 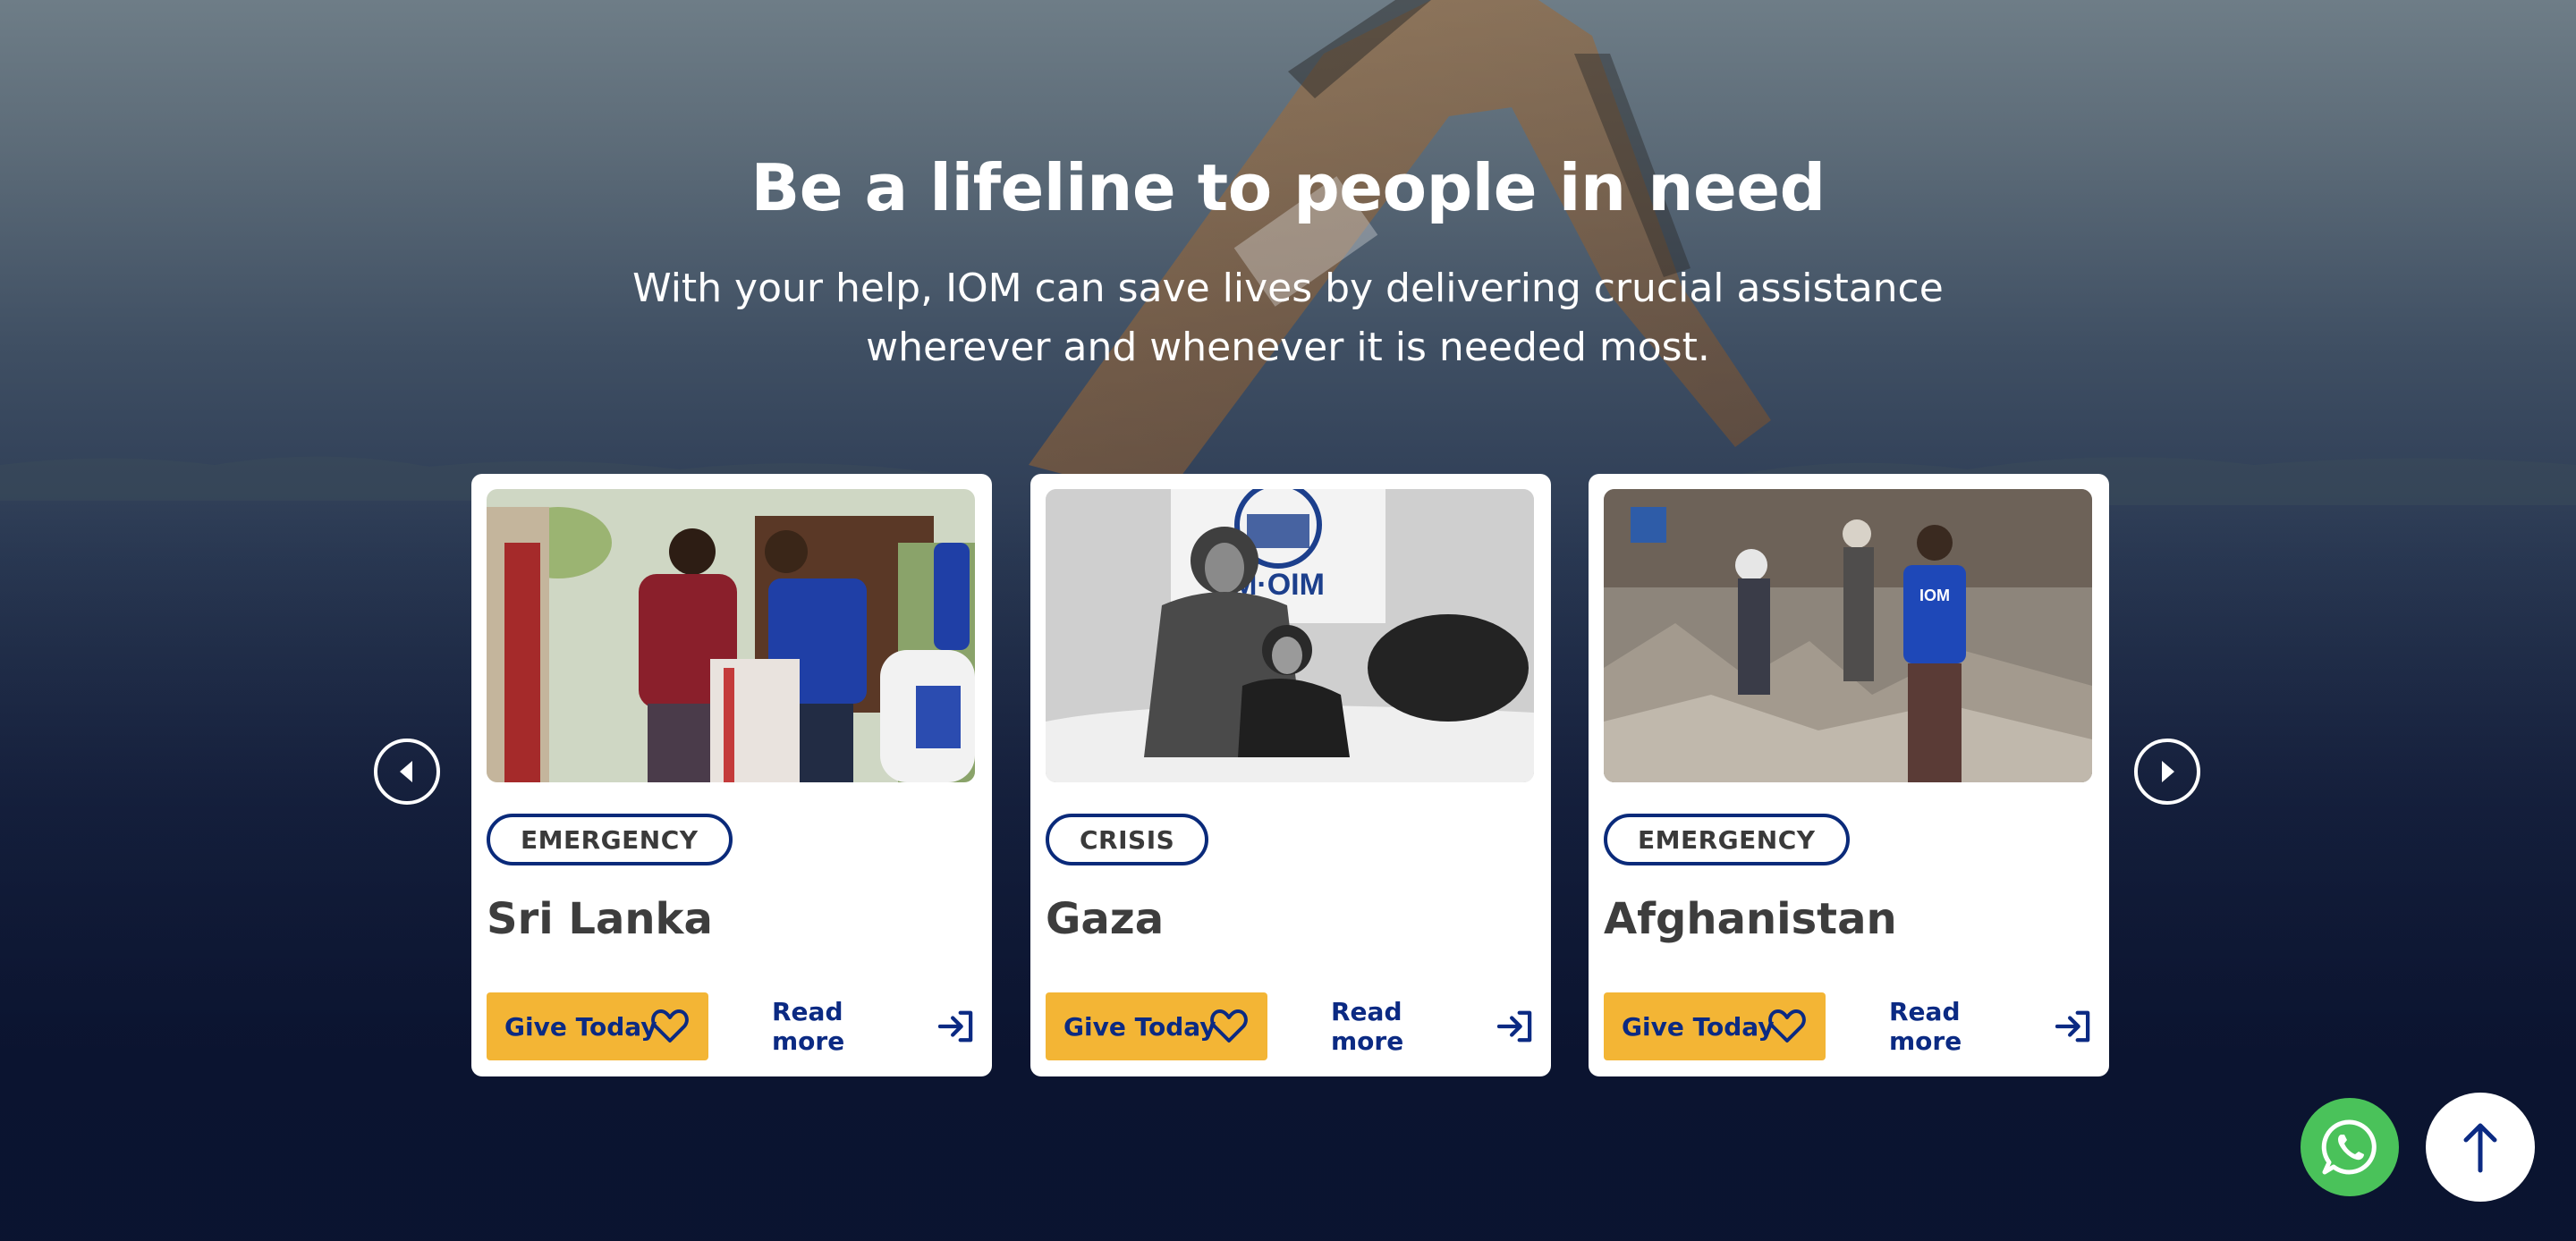 I want to click on hero-subtitle-line-2: wherever and whenever it is needed most., so click(x=1288, y=347).